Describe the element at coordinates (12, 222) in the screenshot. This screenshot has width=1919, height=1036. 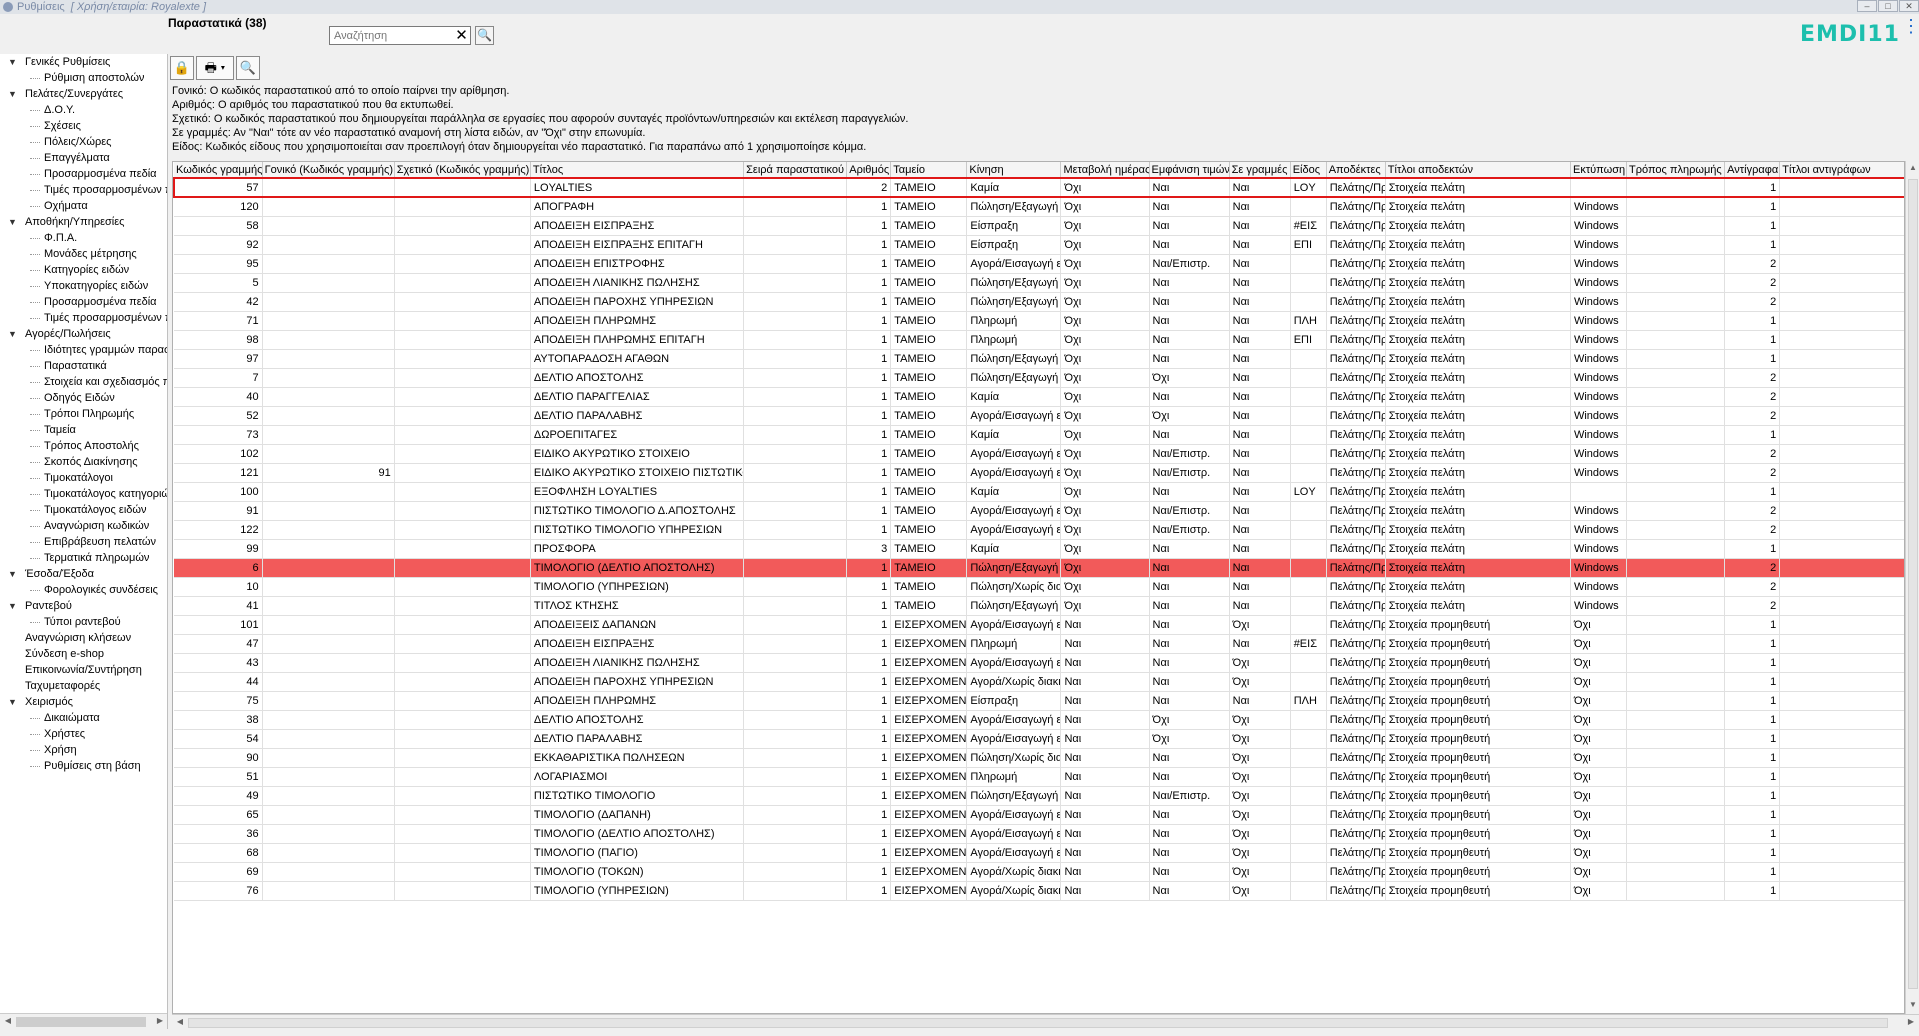
I see `expand-toggle-icon: ▼` at that location.